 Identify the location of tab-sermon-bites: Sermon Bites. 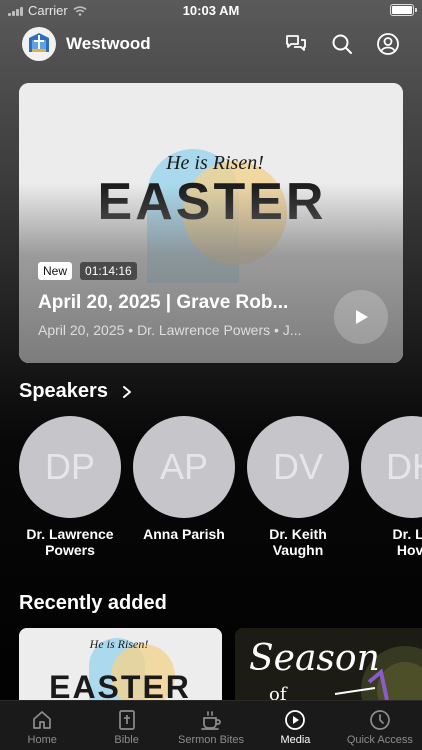
(211, 725).